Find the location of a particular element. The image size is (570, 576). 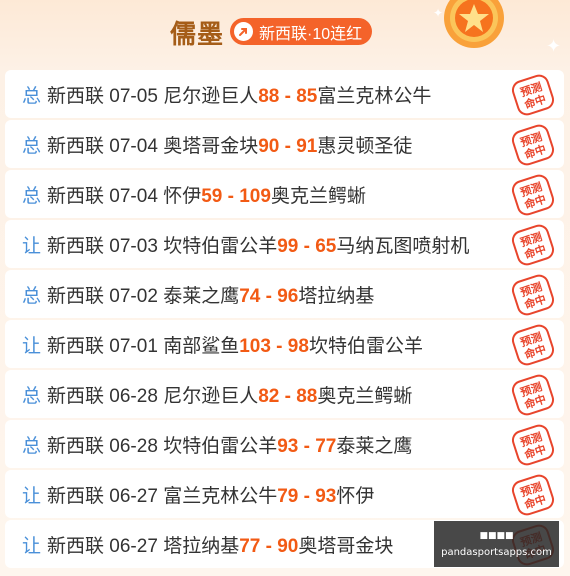

score-line: 82 - 88 is located at coordinates (287, 396).